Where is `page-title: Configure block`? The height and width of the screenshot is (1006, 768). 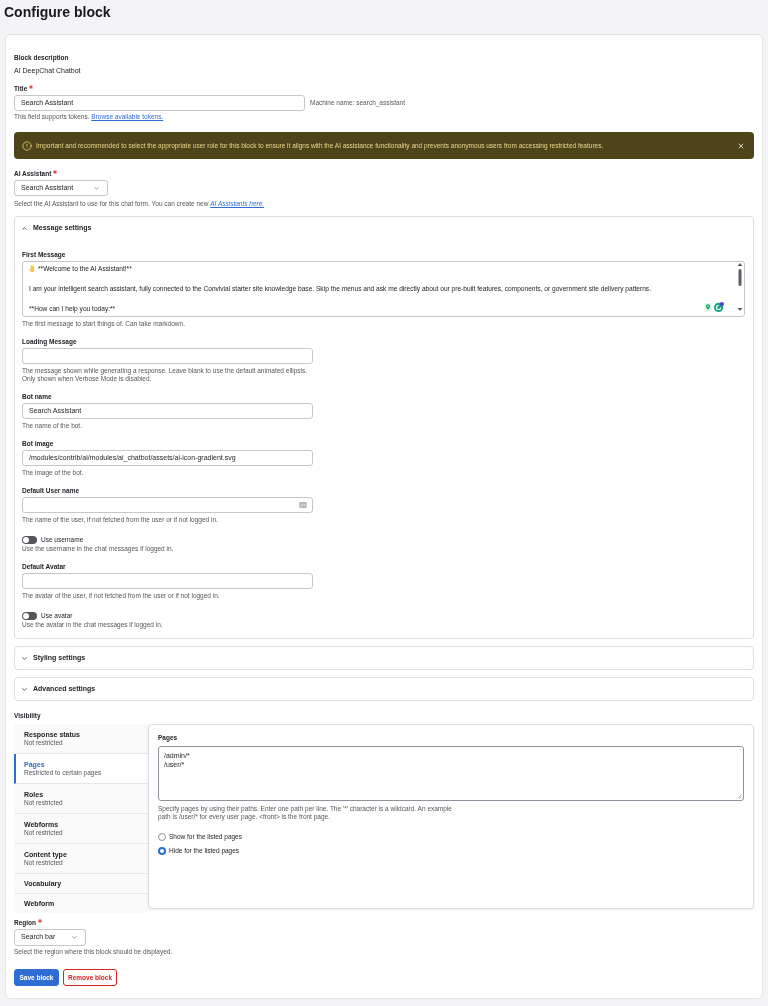 page-title: Configure block is located at coordinates (57, 11).